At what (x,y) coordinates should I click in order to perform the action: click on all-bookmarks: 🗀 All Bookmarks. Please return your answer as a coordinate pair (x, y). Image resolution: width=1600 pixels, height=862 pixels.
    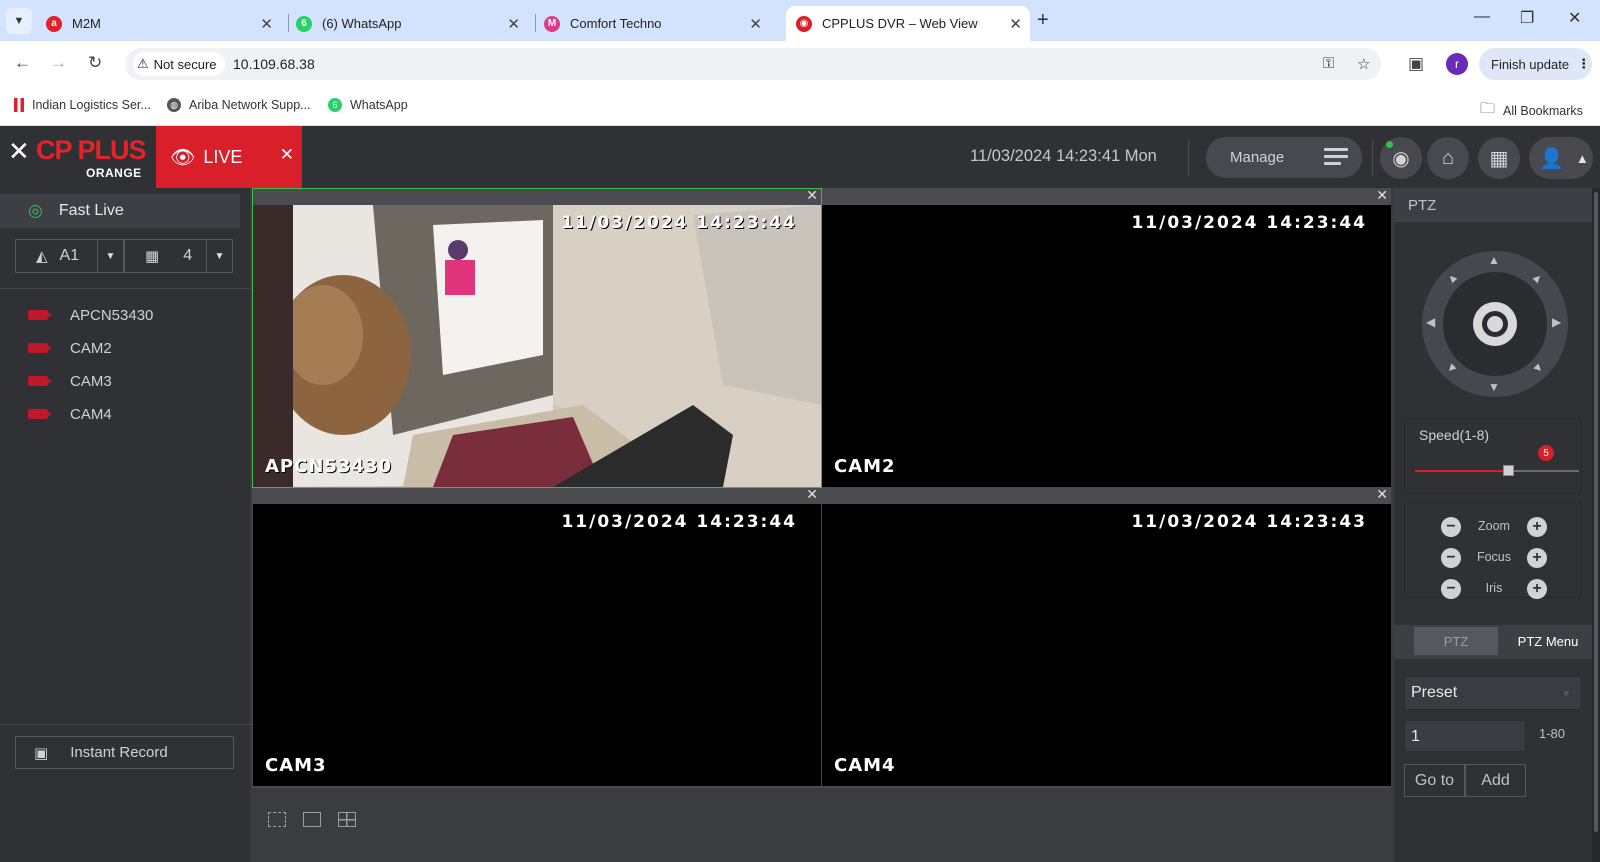
    Looking at the image, I should click on (1531, 110).